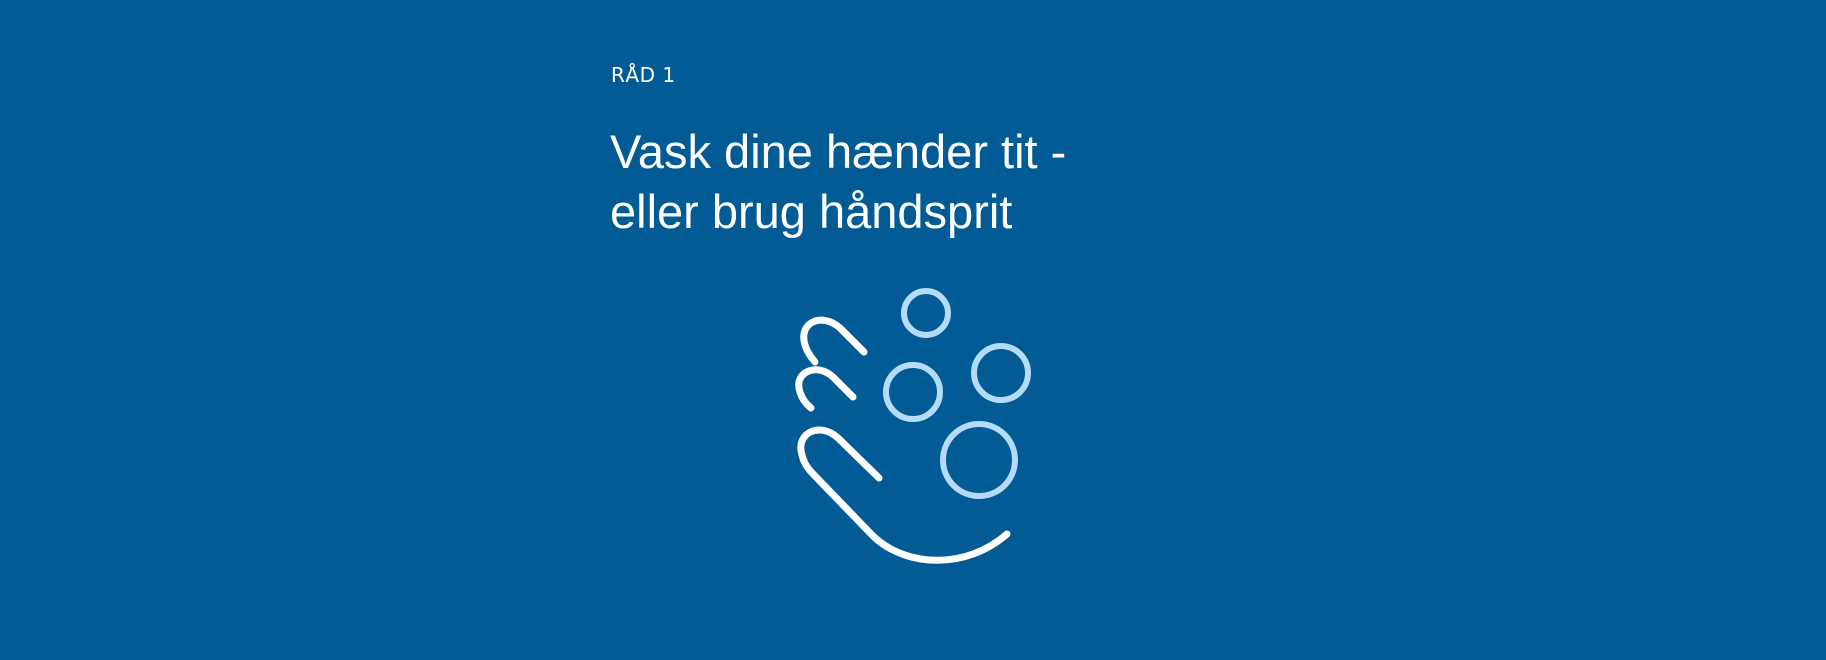 The height and width of the screenshot is (660, 1826). I want to click on hand-washing-icon, so click(910, 430).